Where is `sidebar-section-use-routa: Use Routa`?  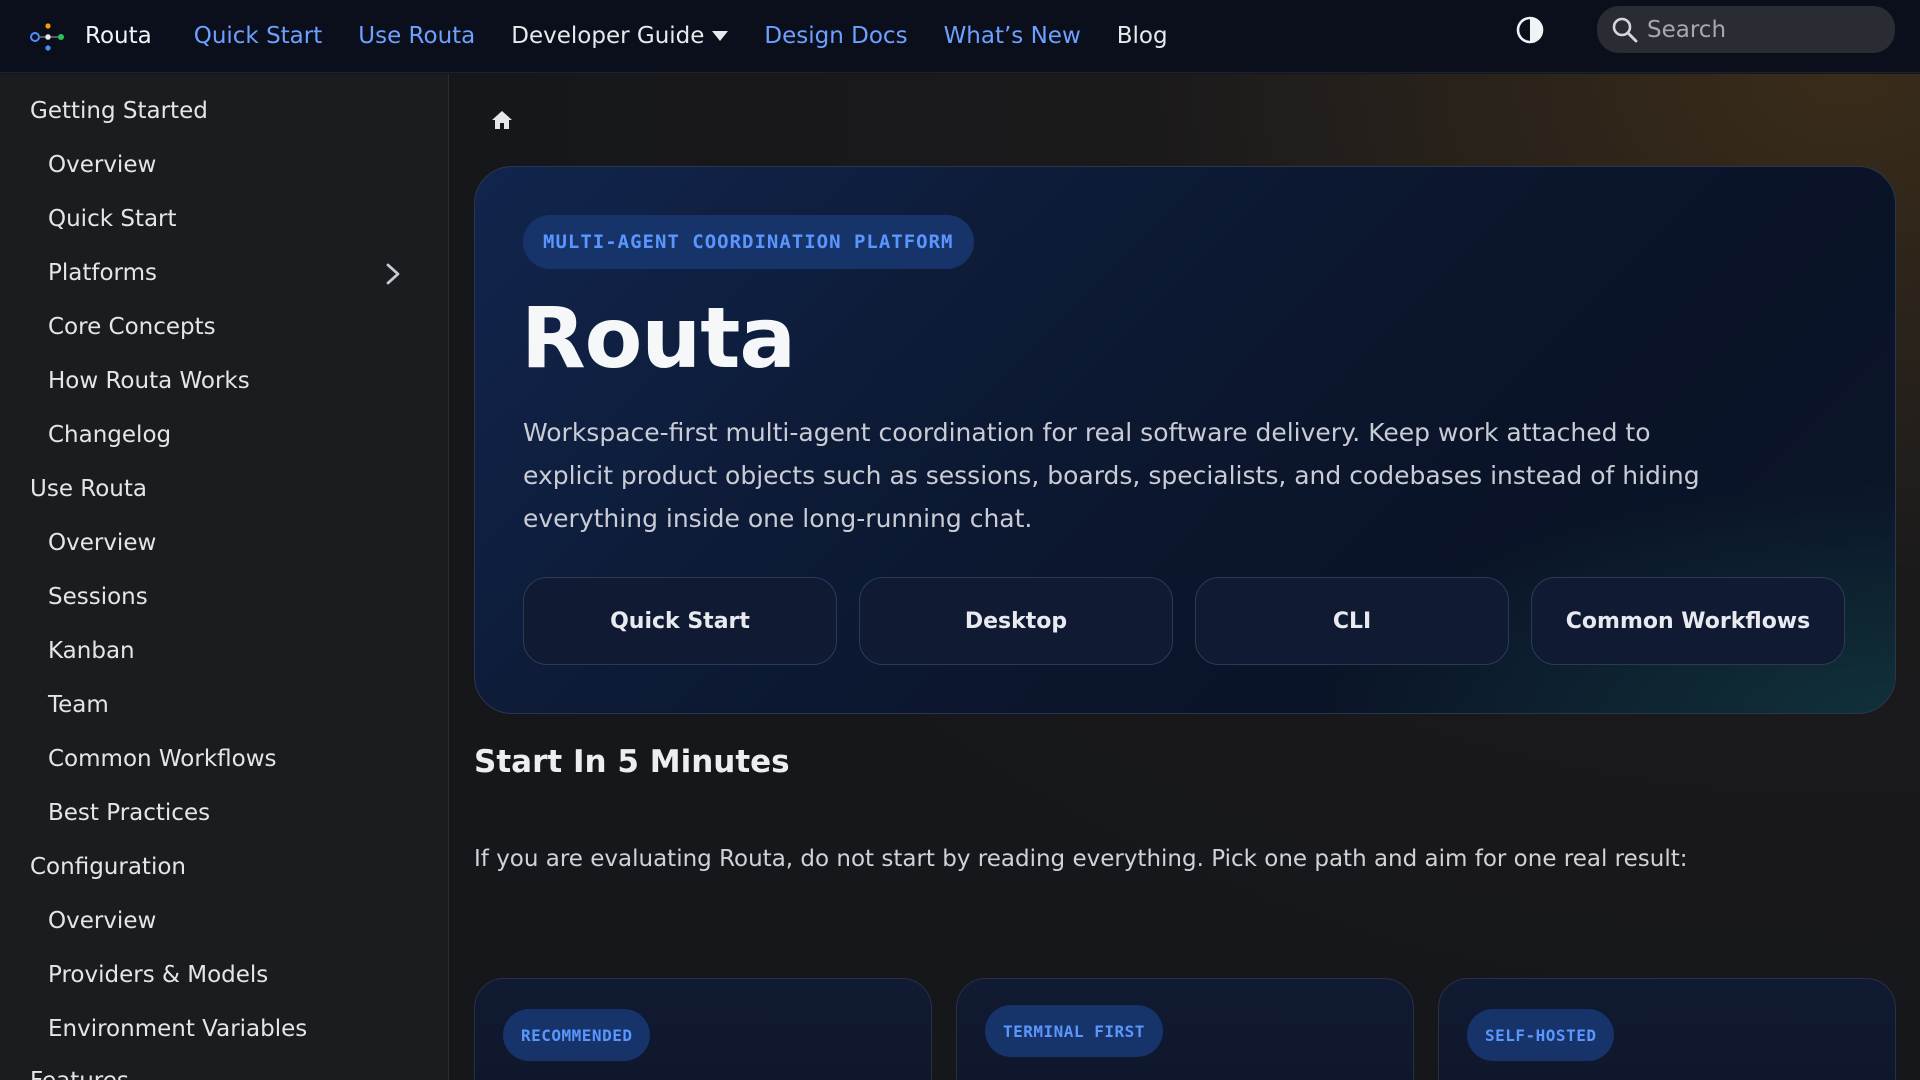 sidebar-section-use-routa: Use Routa is located at coordinates (88, 489).